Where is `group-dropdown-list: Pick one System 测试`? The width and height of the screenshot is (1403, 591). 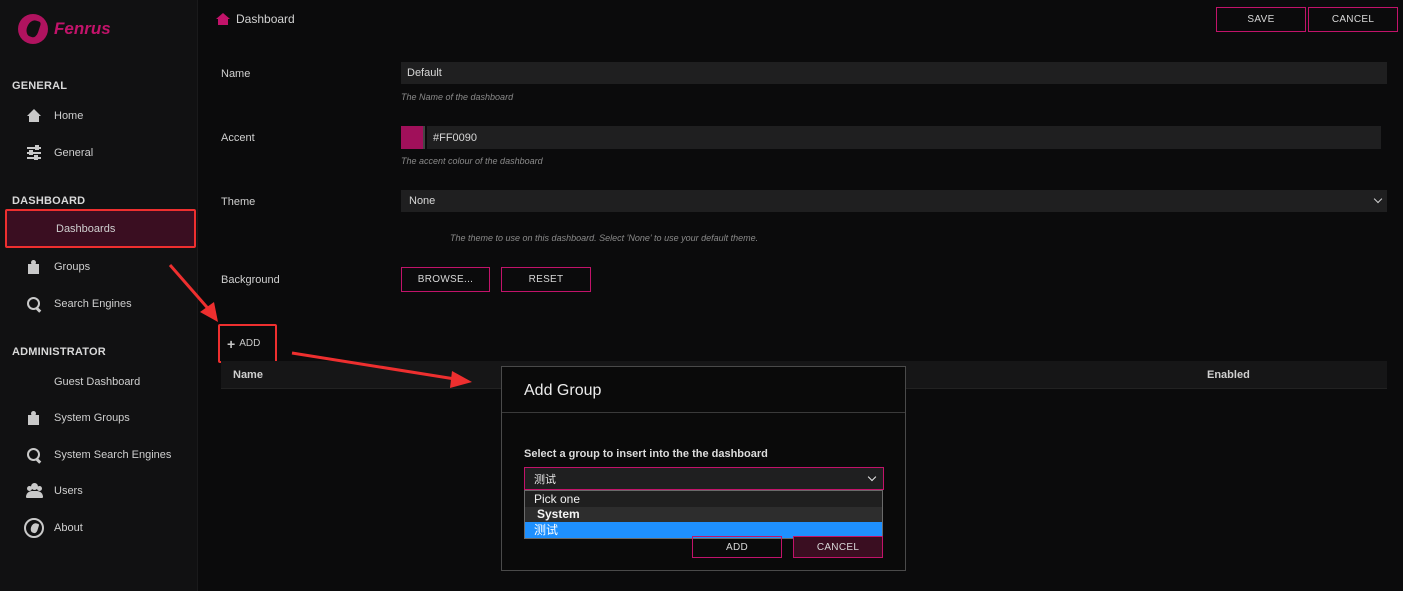 group-dropdown-list: Pick one System 测试 is located at coordinates (703, 514).